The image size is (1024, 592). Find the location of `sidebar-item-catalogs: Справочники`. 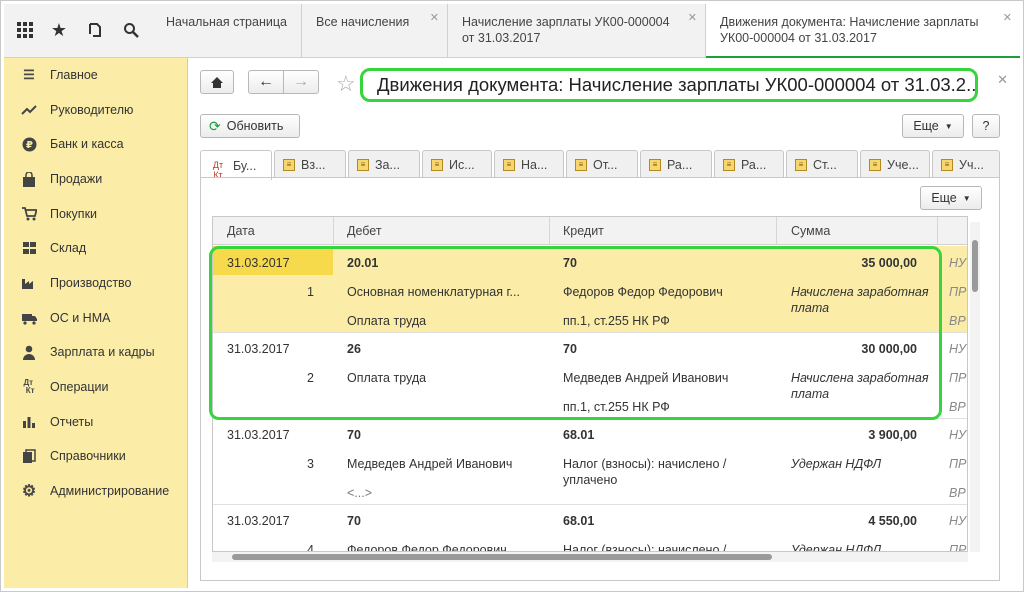

sidebar-item-catalogs: Справочники is located at coordinates (96, 456).